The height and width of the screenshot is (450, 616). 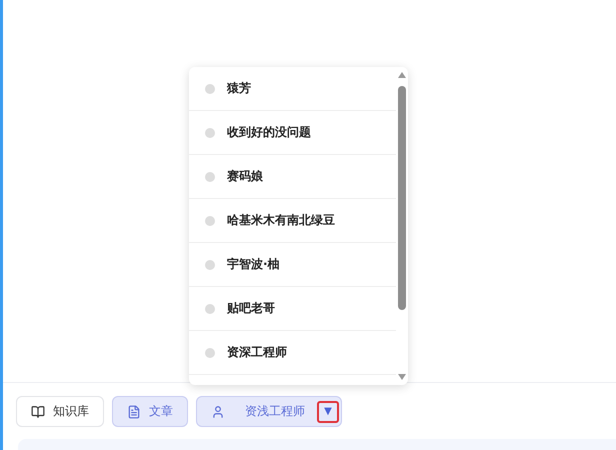 I want to click on menu-item: 宇智波·柚, so click(x=292, y=265).